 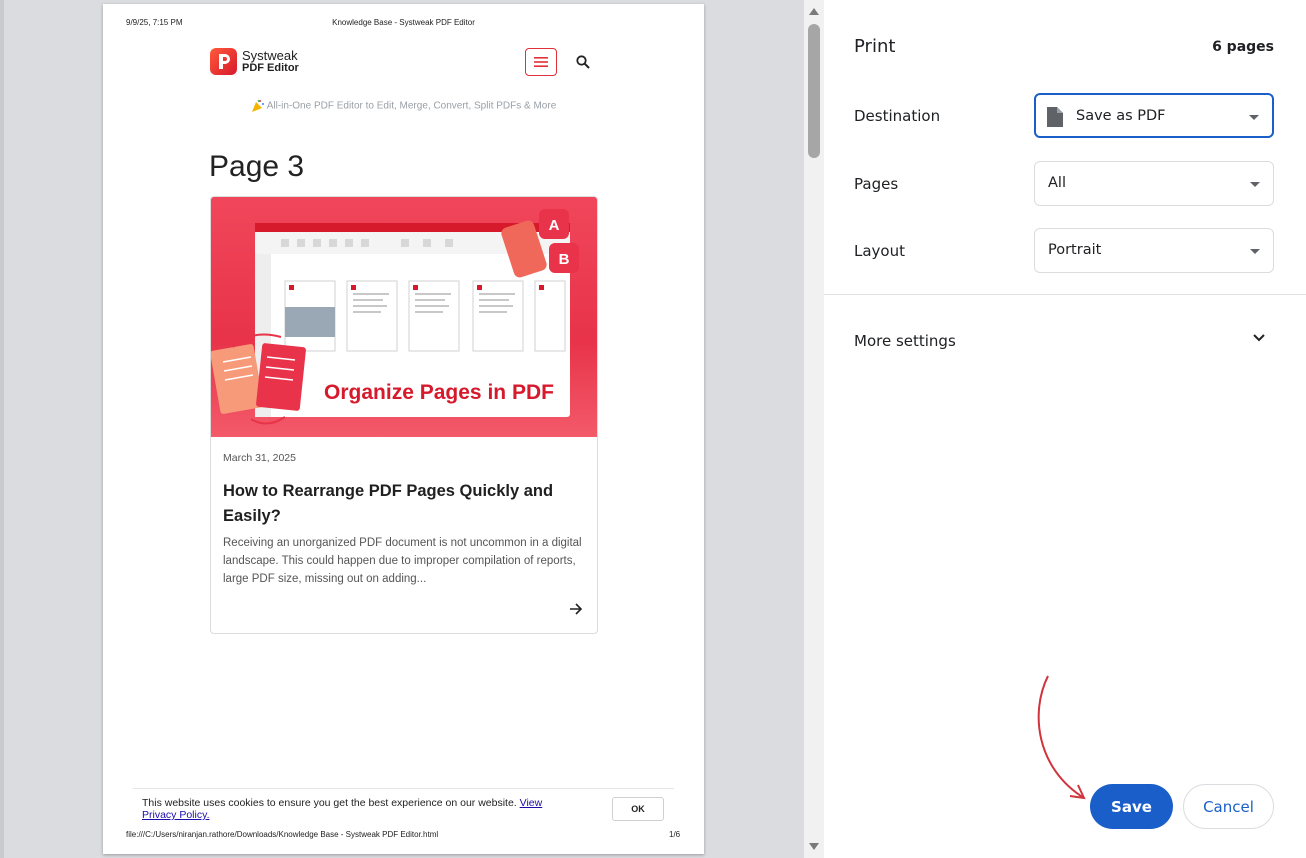 I want to click on logo-icon, so click(x=223, y=61).